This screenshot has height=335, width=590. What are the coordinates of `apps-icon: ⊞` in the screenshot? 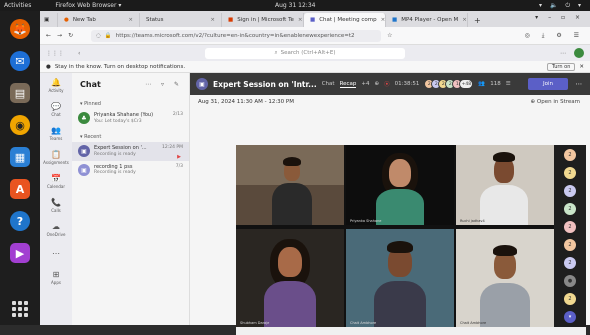 It's located at (56, 274).